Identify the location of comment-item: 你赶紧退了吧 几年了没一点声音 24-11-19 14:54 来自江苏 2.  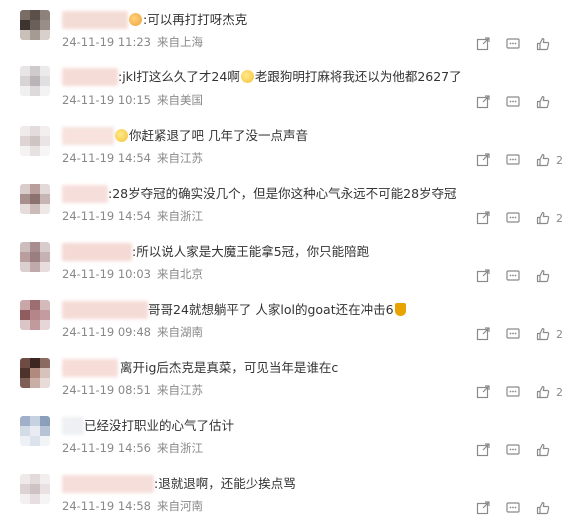
(292, 145).